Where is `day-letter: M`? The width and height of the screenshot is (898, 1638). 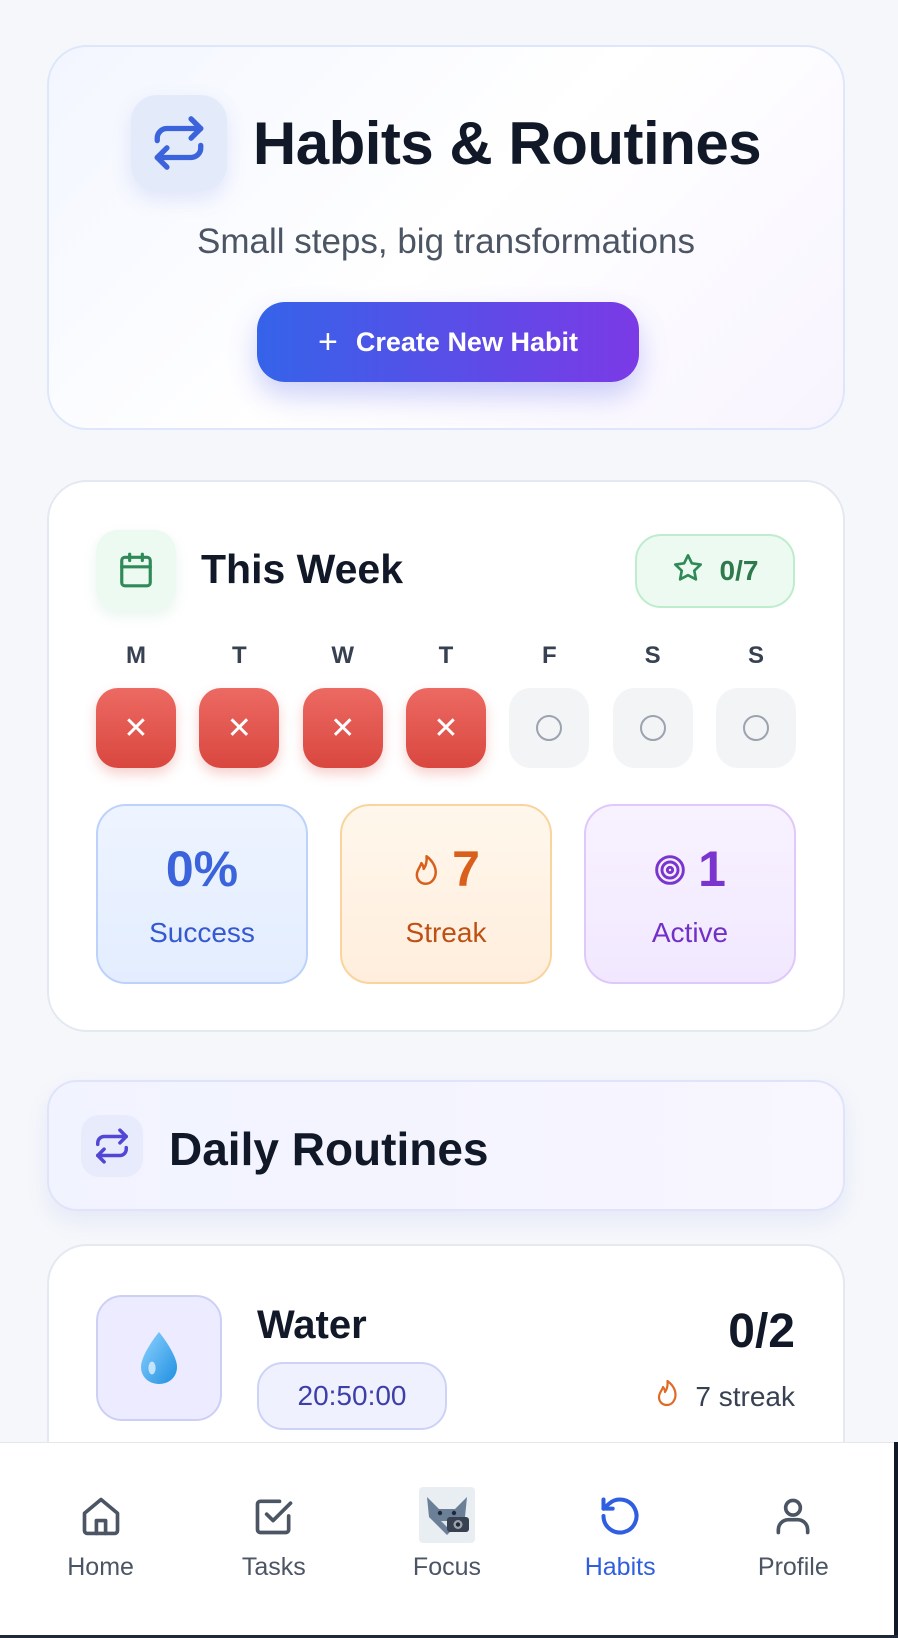
day-letter: M is located at coordinates (136, 655).